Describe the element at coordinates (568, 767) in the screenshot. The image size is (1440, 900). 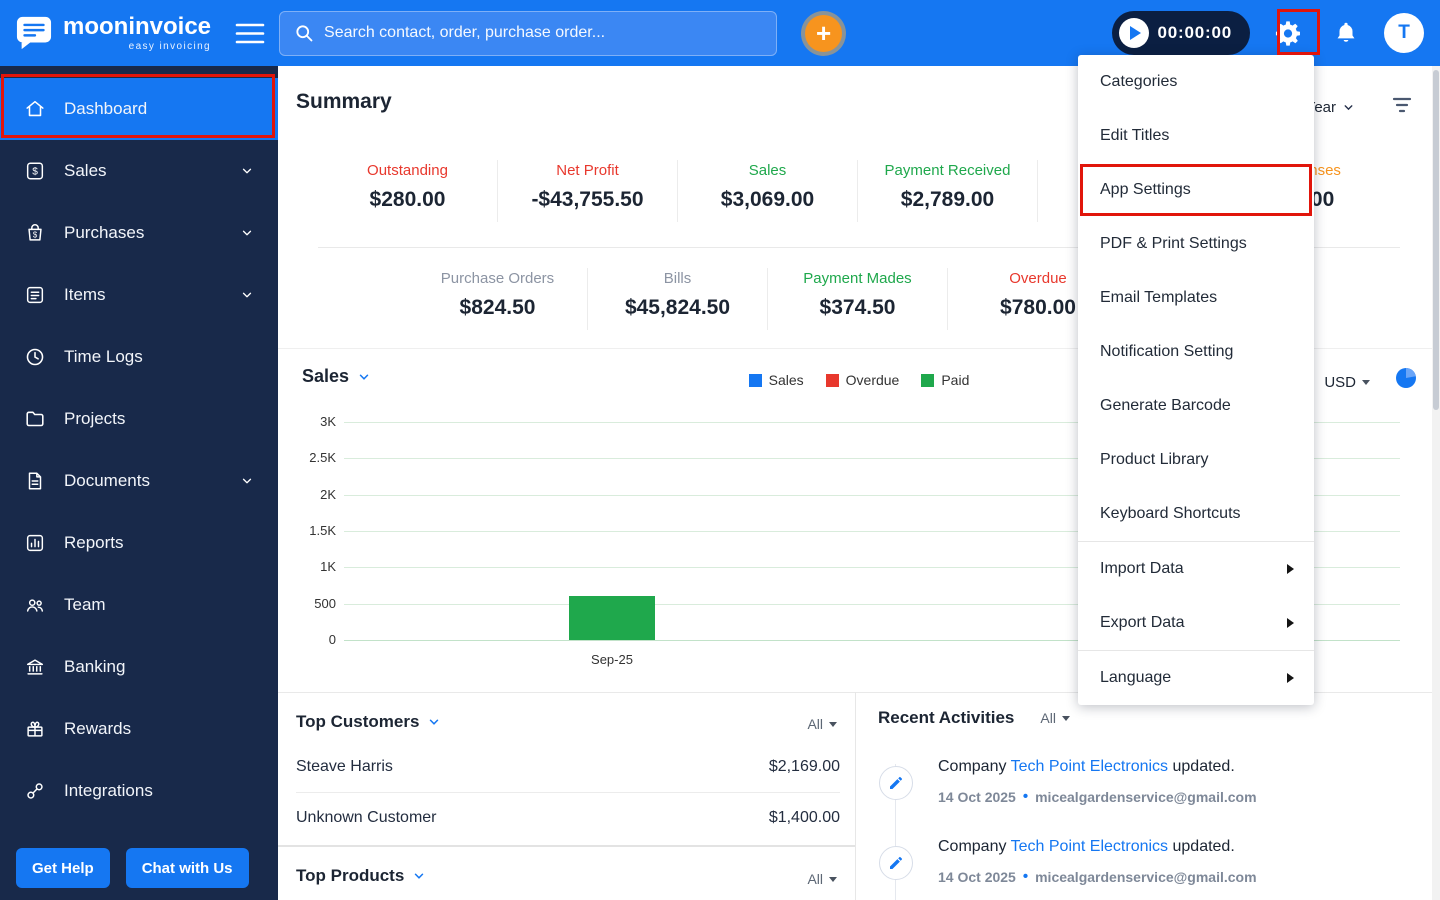
I see `customer-row: Steave Harris $2,169.00` at that location.